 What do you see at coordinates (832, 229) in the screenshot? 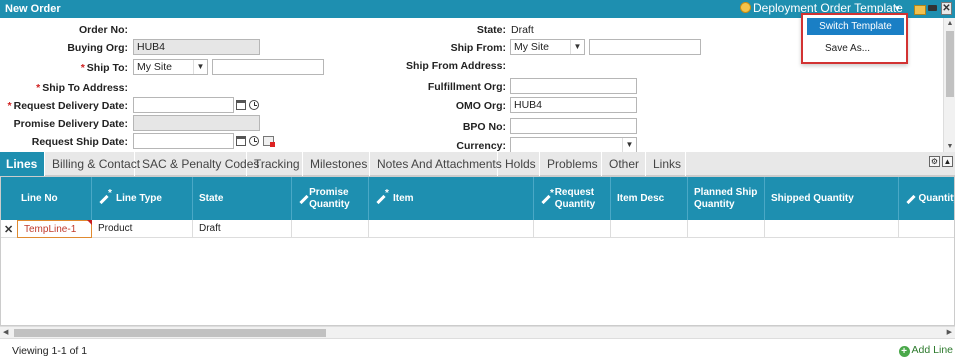
I see `shipped-quantity-cell` at bounding box center [832, 229].